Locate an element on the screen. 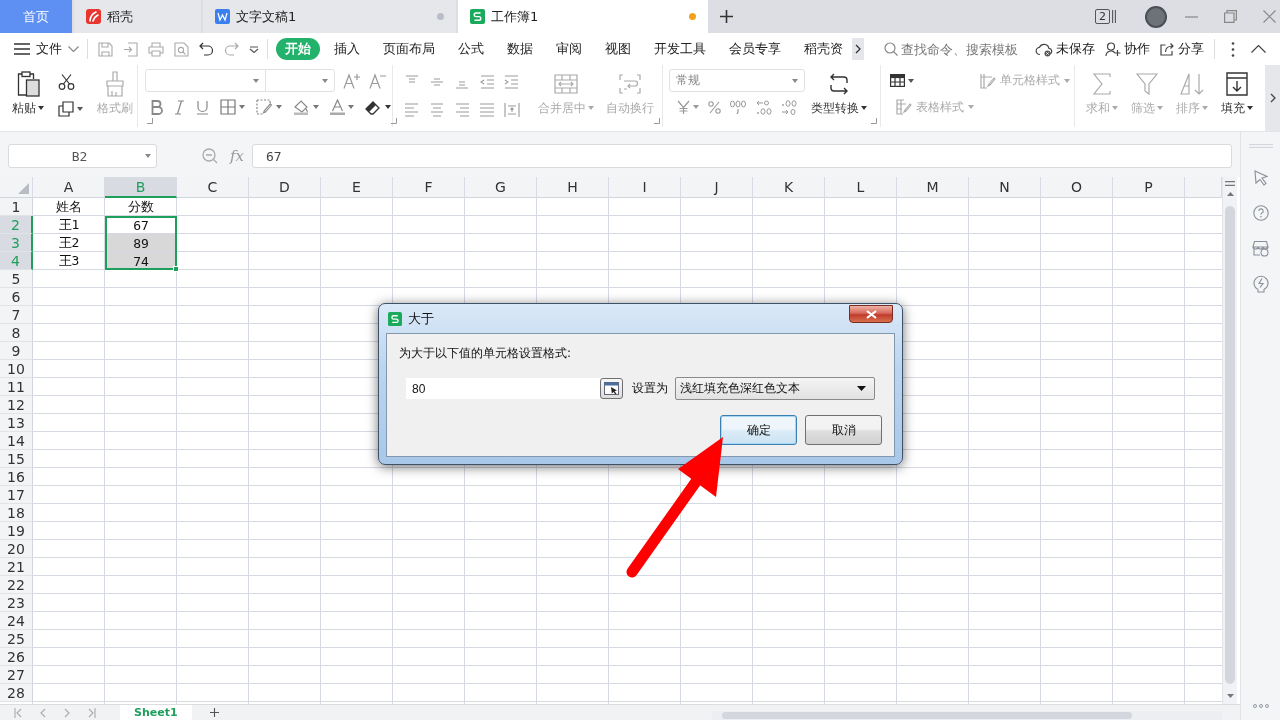 The width and height of the screenshot is (1280, 720). align-right-icon is located at coordinates (462, 110).